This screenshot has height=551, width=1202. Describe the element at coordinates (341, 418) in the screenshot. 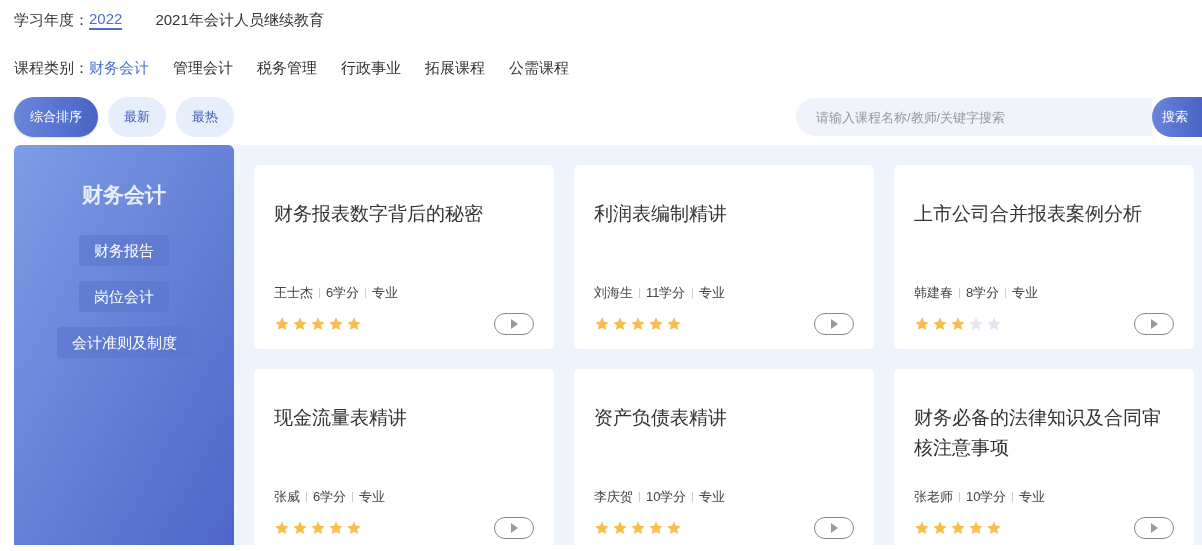

I see `course-title: 现金流量表精讲` at that location.